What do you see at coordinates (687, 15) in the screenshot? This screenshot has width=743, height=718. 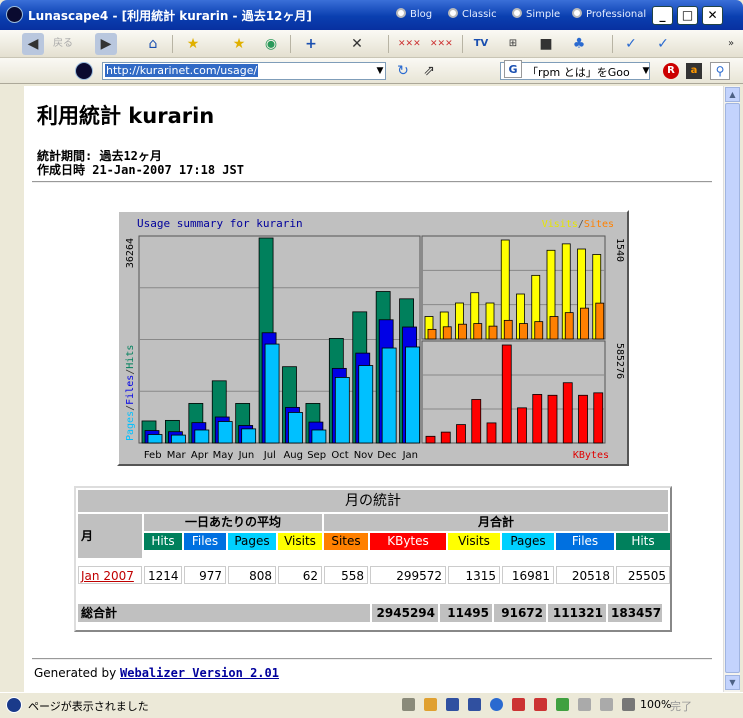 I see `maximize-button: □` at bounding box center [687, 15].